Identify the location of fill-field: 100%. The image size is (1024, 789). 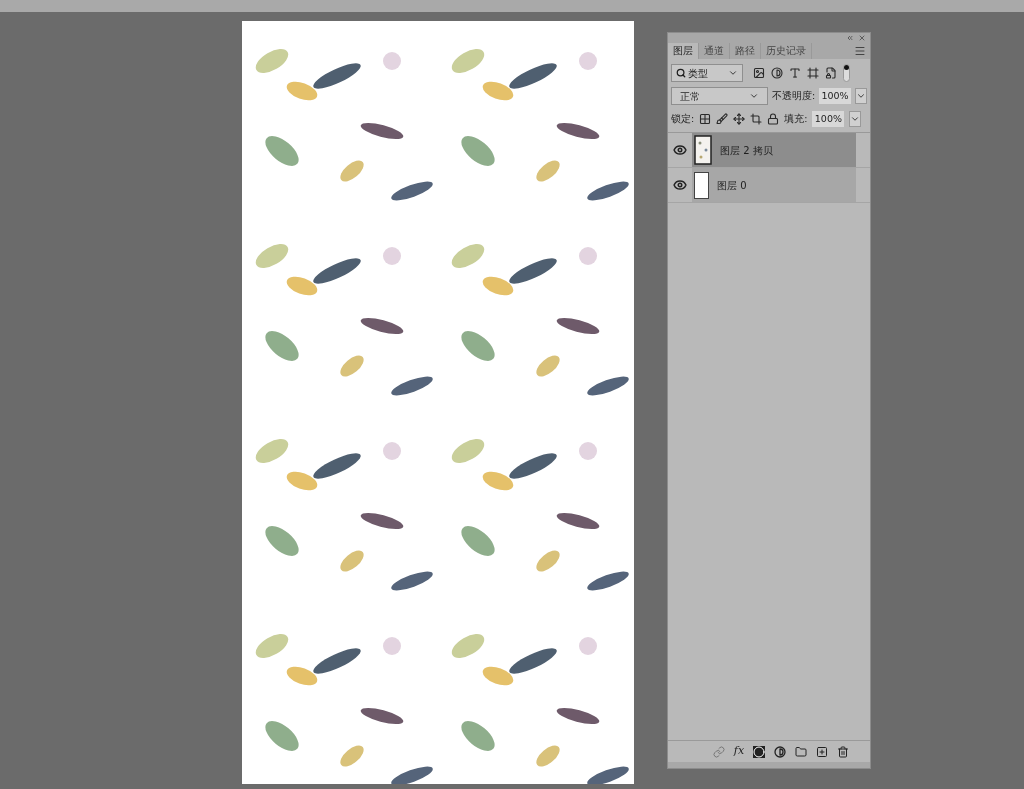
(828, 119).